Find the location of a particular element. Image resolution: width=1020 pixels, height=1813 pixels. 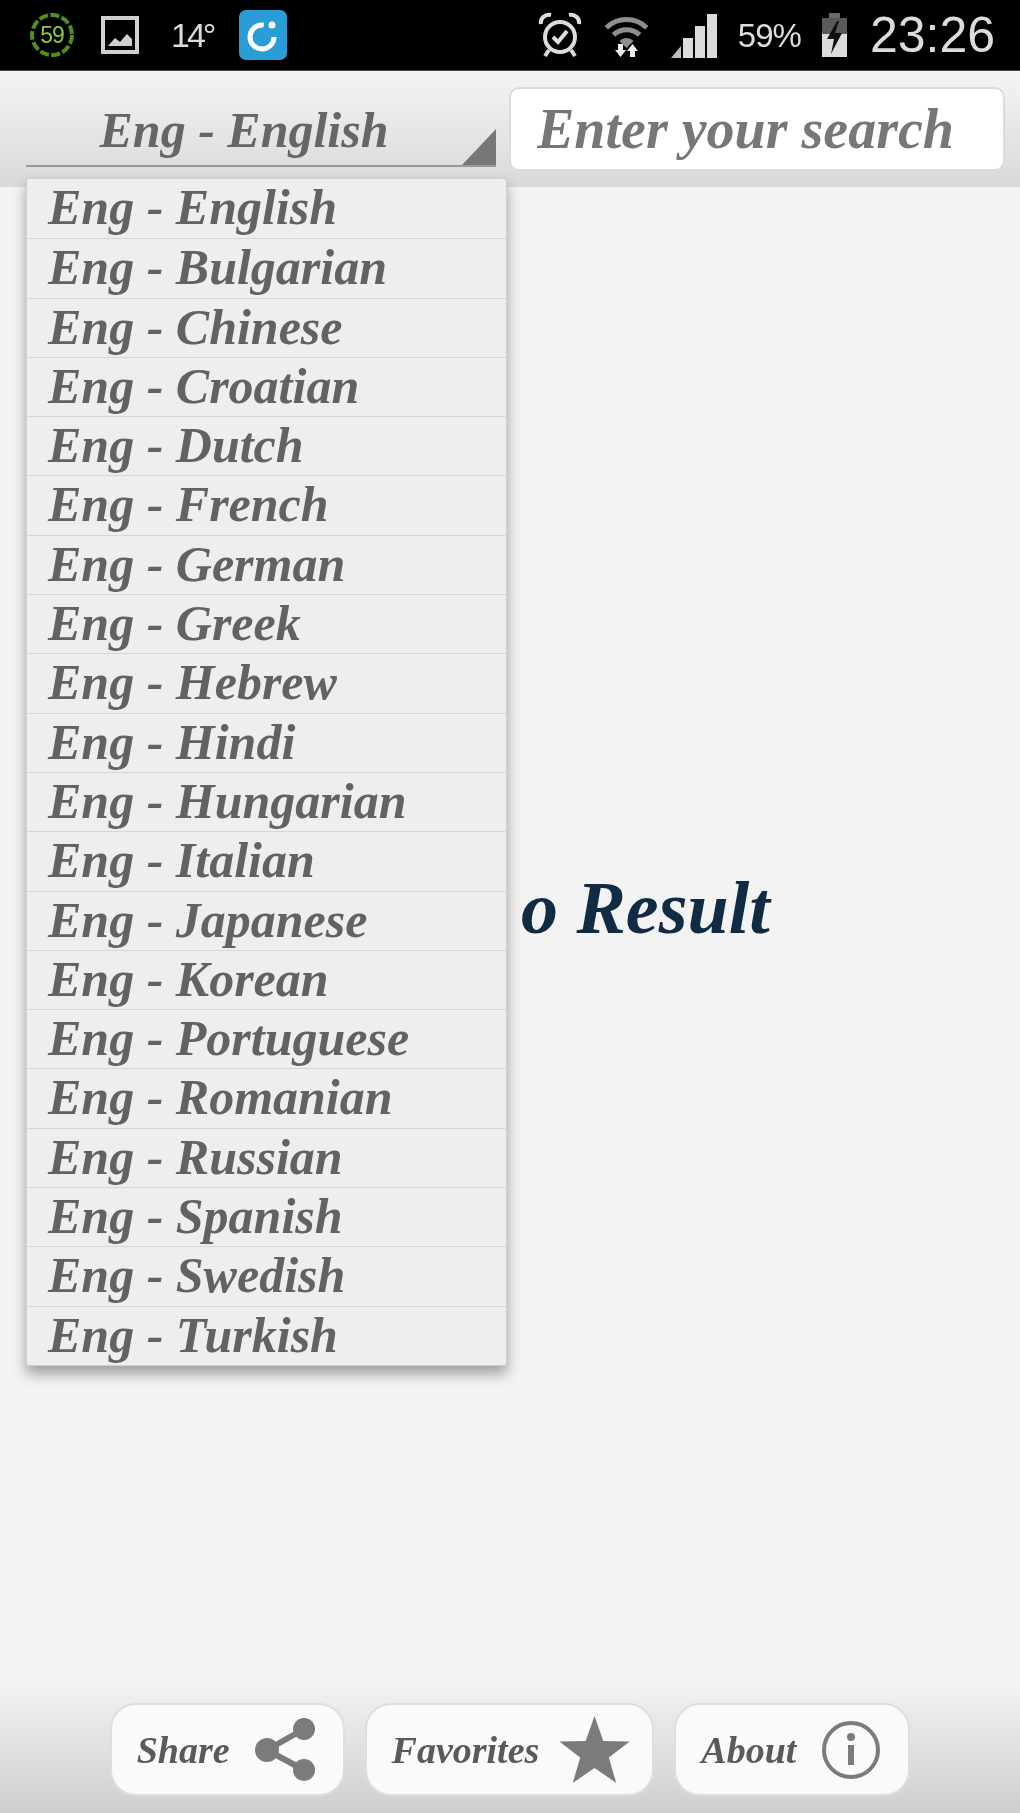

alarm-clock-icon is located at coordinates (559, 35).